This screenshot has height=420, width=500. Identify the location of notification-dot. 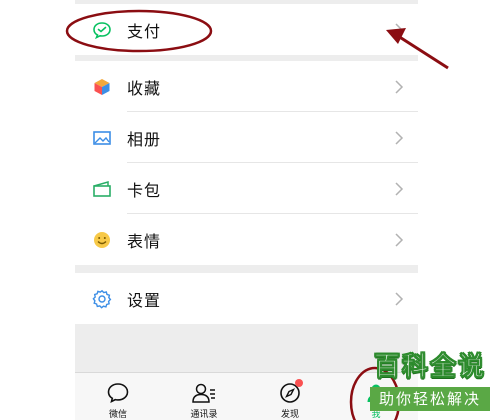
(299, 383).